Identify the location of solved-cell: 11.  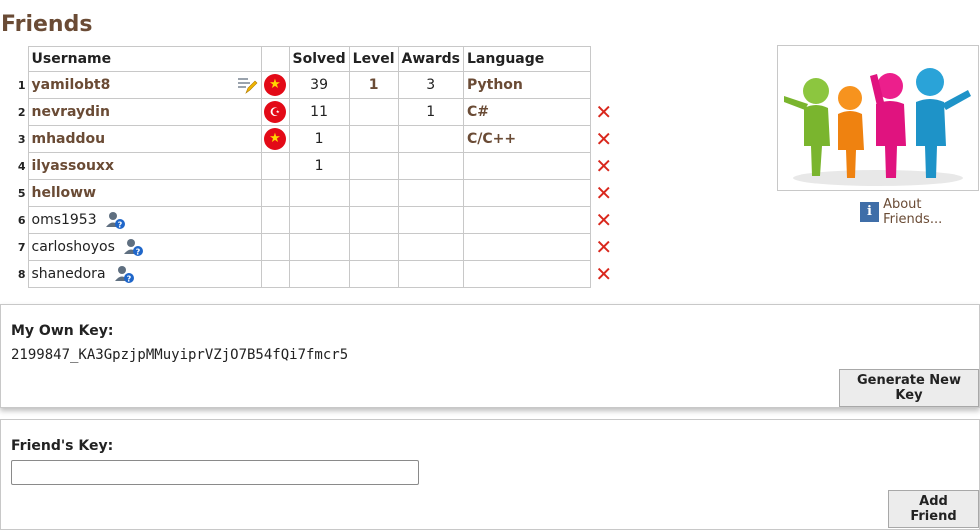
(319, 112).